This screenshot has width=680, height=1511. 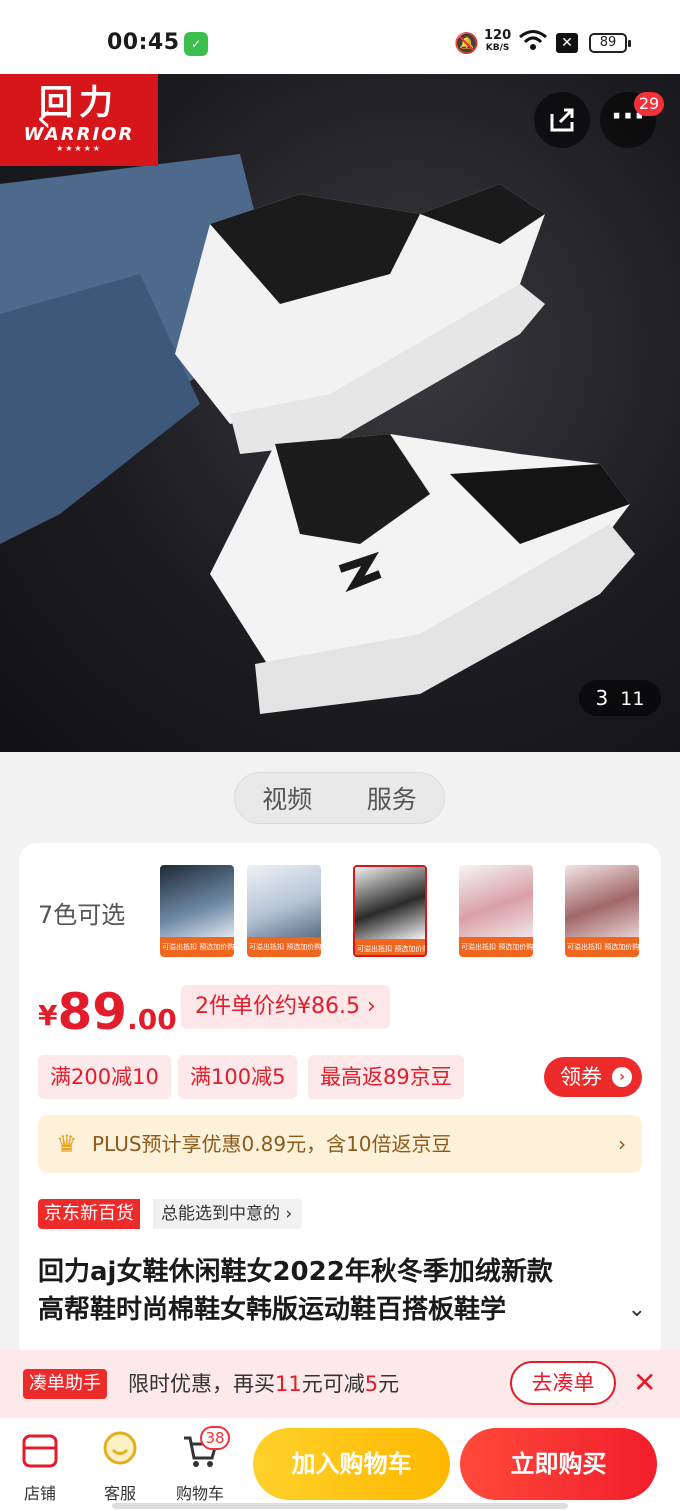 What do you see at coordinates (120, 1448) in the screenshot?
I see `service-icon` at bounding box center [120, 1448].